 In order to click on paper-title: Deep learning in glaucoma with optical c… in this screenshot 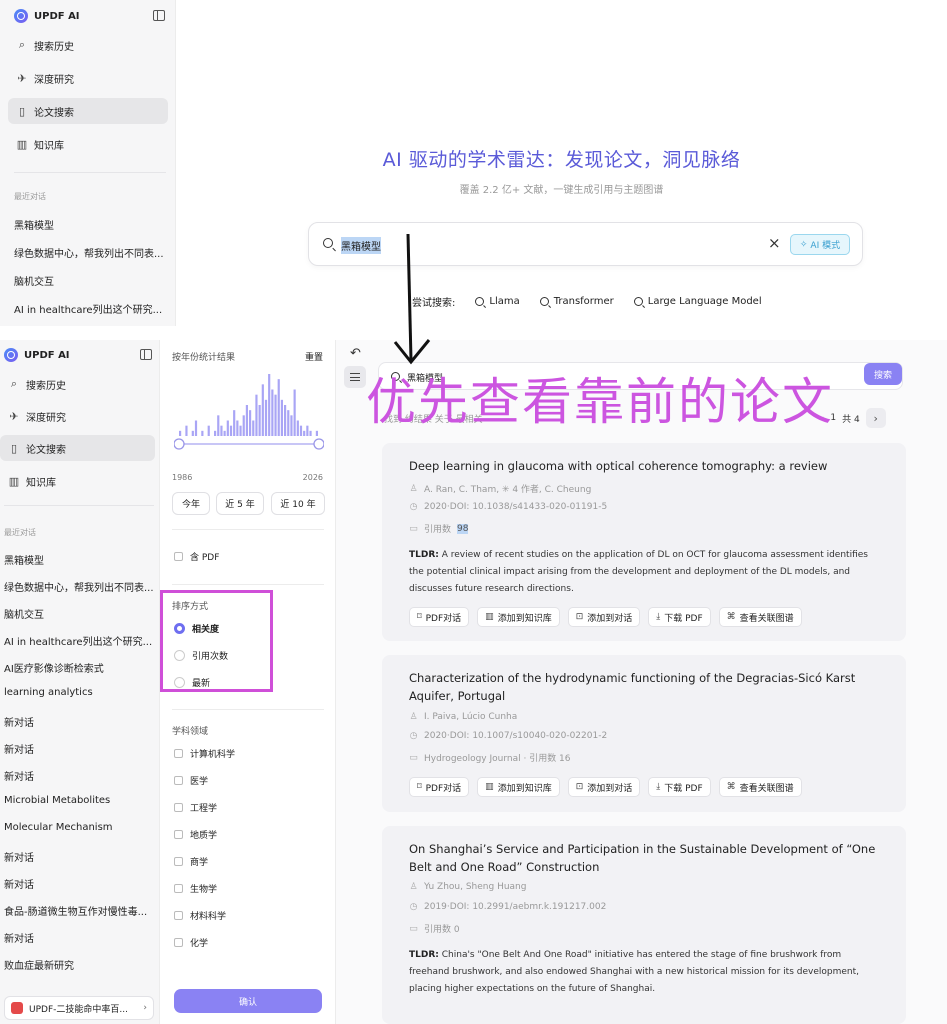, I will do `click(644, 466)`.